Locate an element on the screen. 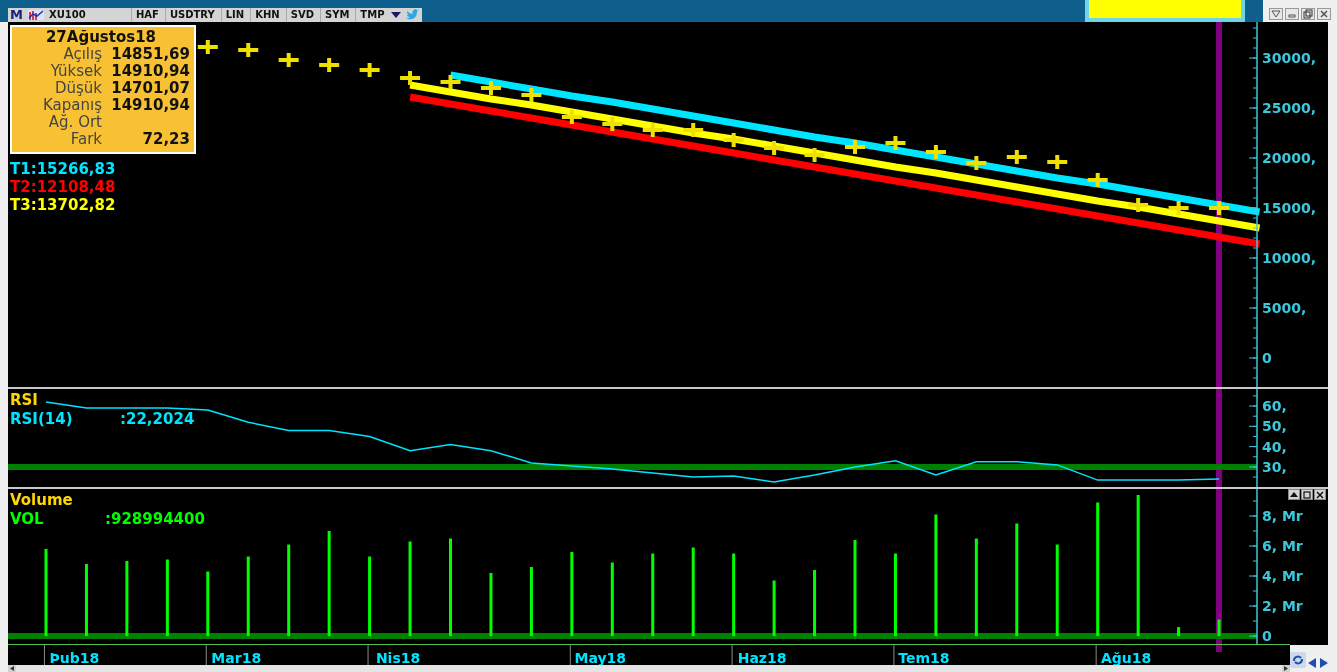 Image resolution: width=1337 pixels, height=672 pixels. axis-label: 5000, is located at coordinates (1284, 308).